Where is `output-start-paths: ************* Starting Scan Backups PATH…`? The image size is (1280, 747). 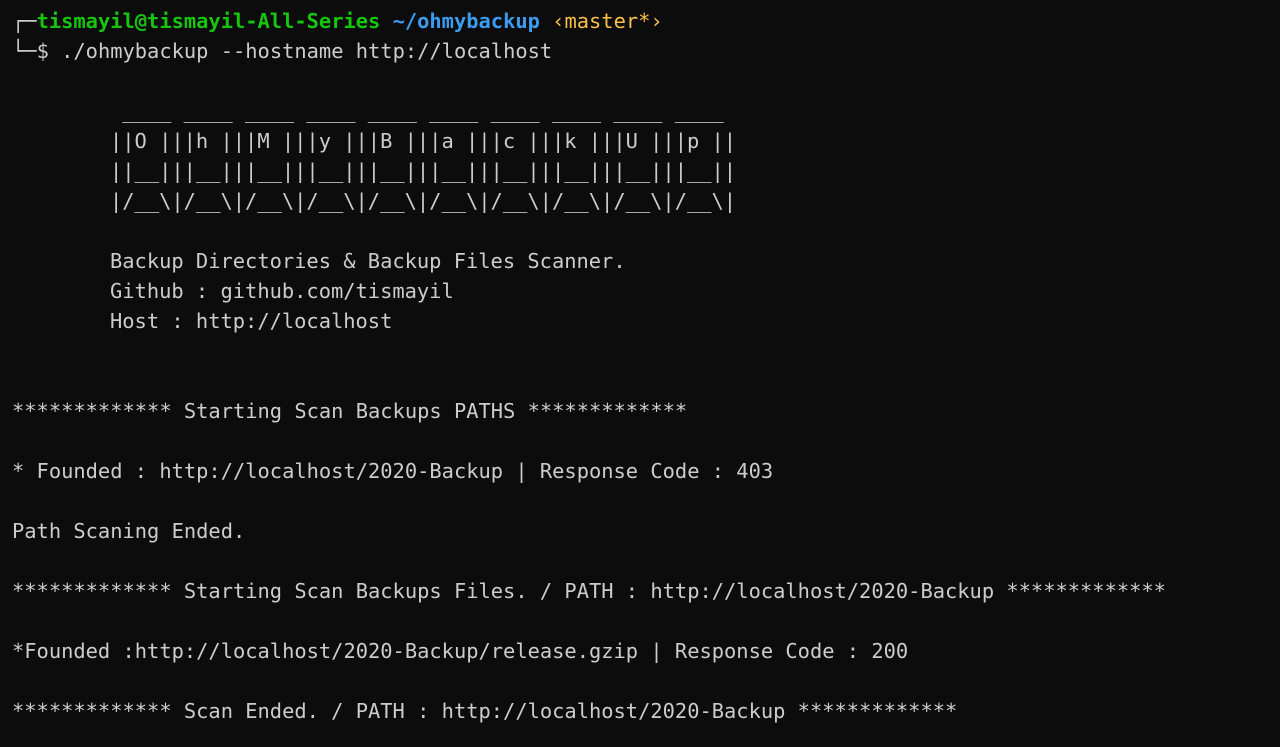
output-start-paths: ************* Starting Scan Backups PATH… is located at coordinates (350, 411).